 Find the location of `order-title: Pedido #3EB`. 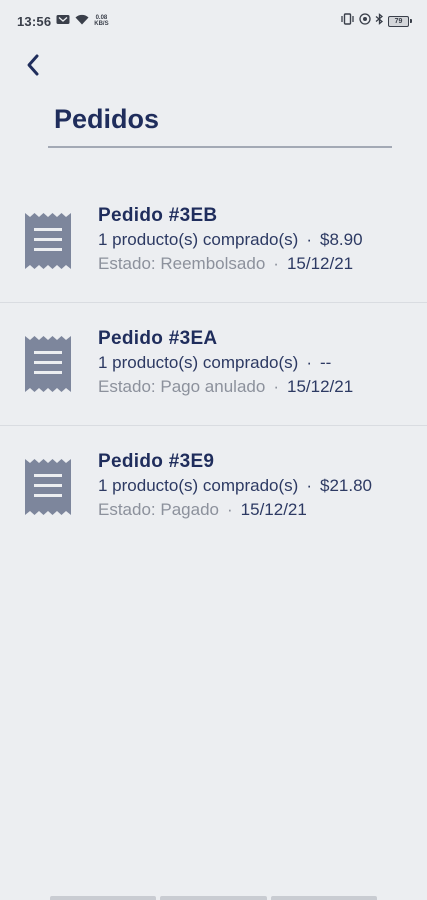

order-title: Pedido #3EB is located at coordinates (158, 215).